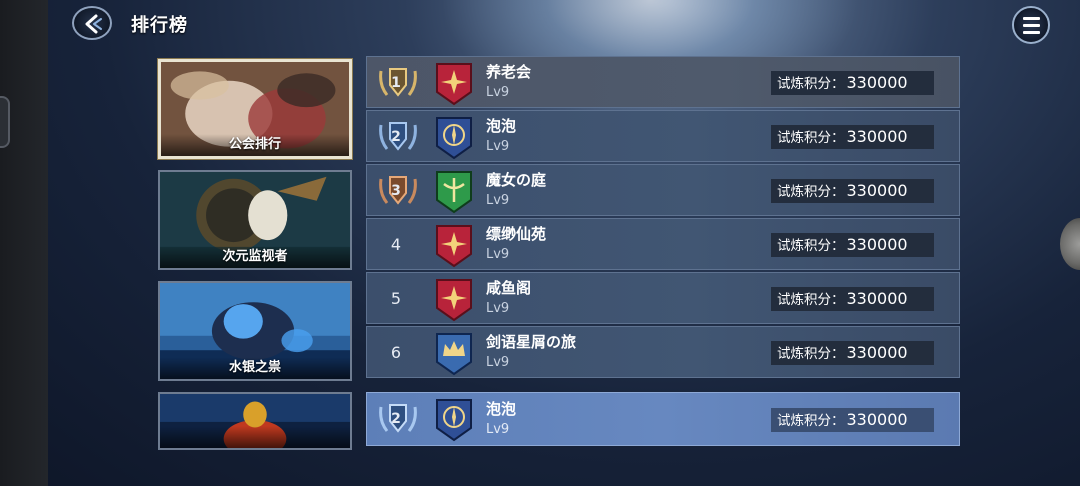  I want to click on page-title: 排行榜, so click(159, 25).